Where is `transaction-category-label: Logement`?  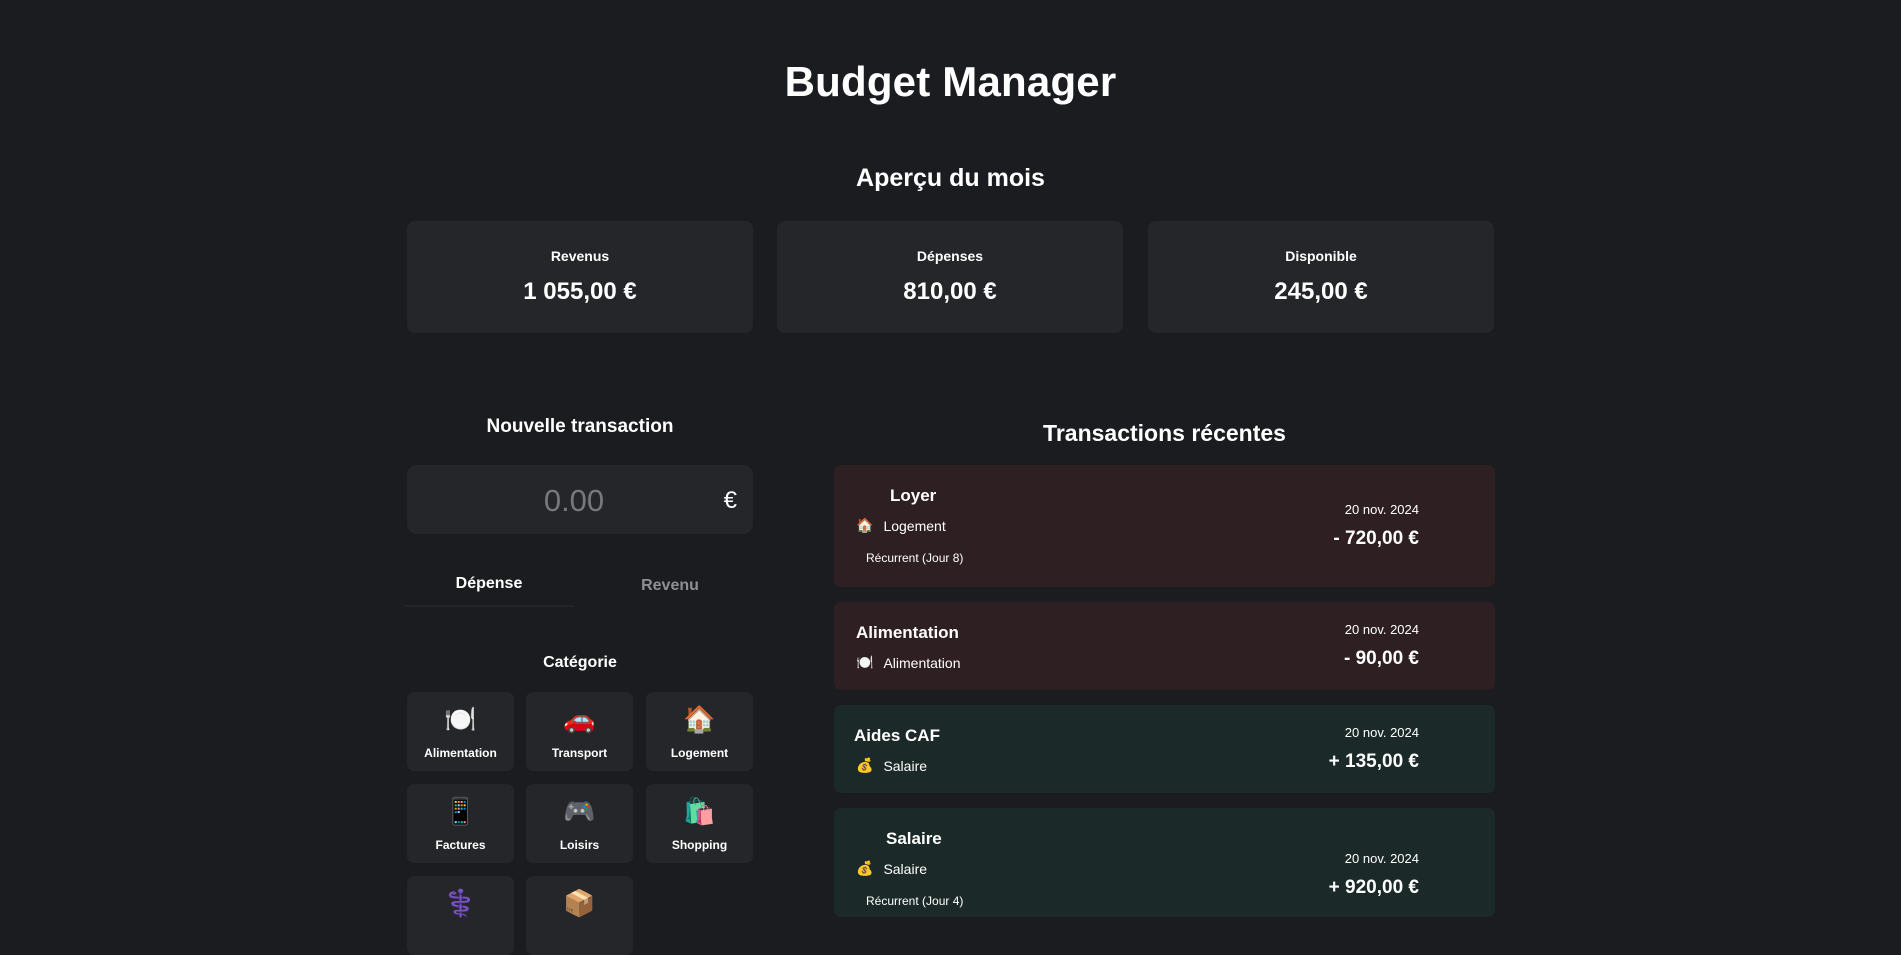
transaction-category-label: Logement is located at coordinates (914, 525).